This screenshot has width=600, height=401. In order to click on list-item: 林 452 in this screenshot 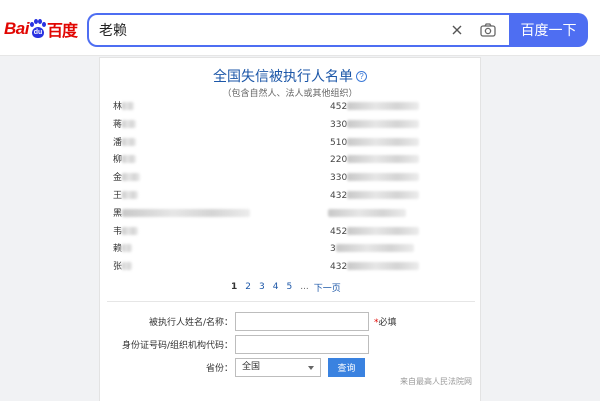, I will do `click(283, 108)`.